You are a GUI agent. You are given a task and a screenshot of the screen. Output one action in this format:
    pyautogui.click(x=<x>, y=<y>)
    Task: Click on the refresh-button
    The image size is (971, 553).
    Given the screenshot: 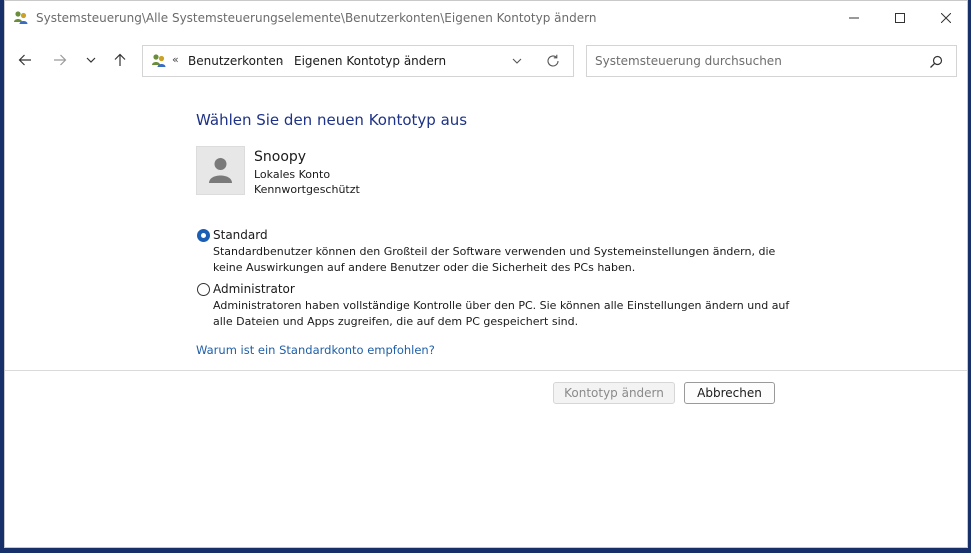 What is the action you would take?
    pyautogui.click(x=553, y=62)
    